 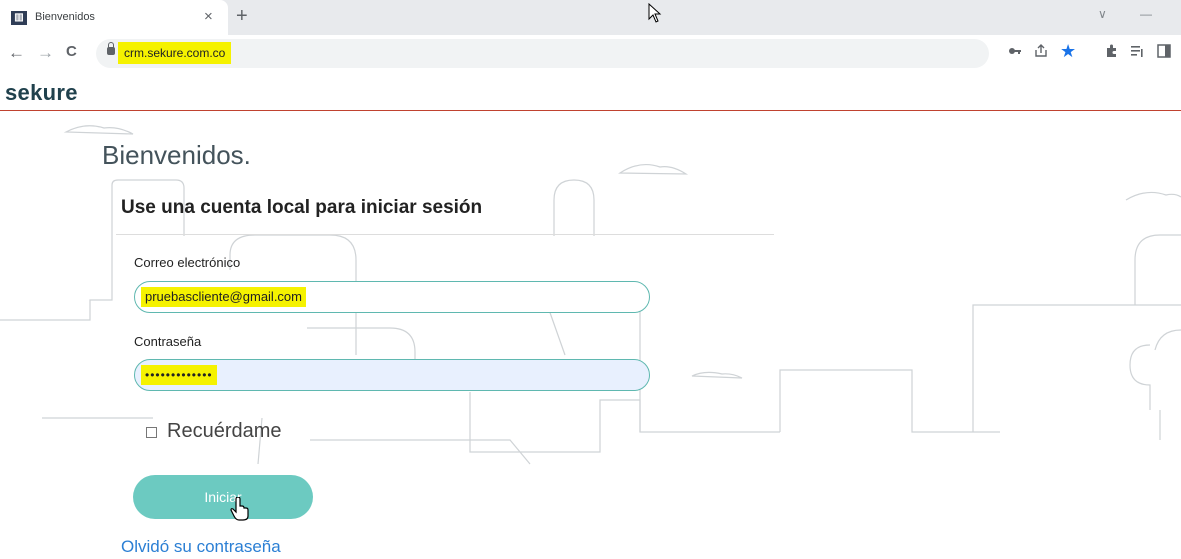 What do you see at coordinates (187, 262) in the screenshot?
I see `email-label: Correo electrónico` at bounding box center [187, 262].